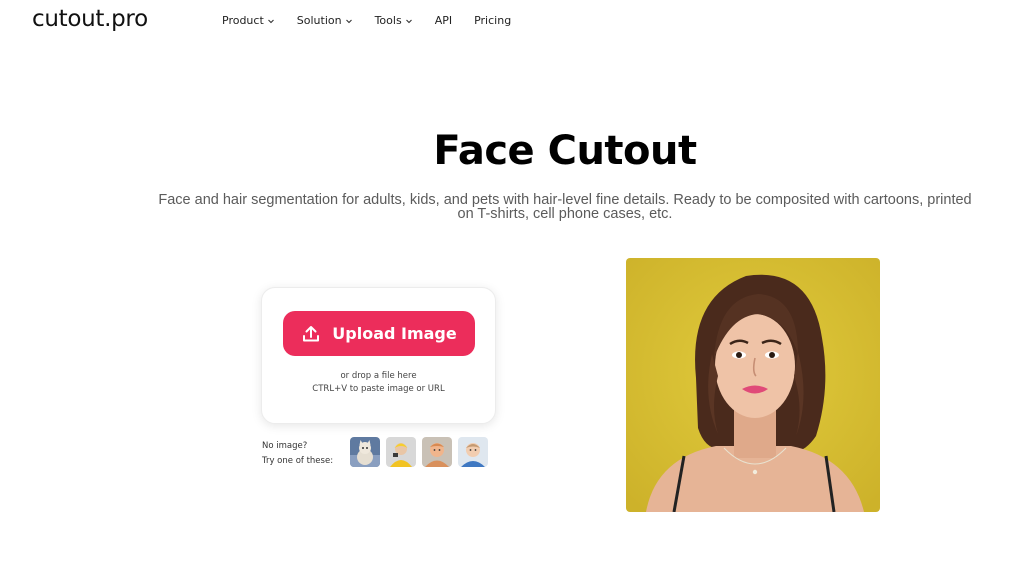 This screenshot has width=1024, height=581. I want to click on sample-thumbnail-baby-tan, so click(437, 452).